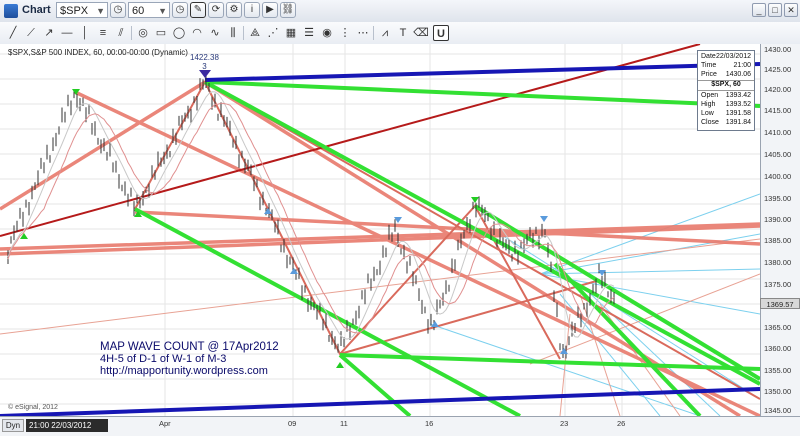  What do you see at coordinates (564, 423) in the screenshot?
I see `date-tick: 23` at bounding box center [564, 423].